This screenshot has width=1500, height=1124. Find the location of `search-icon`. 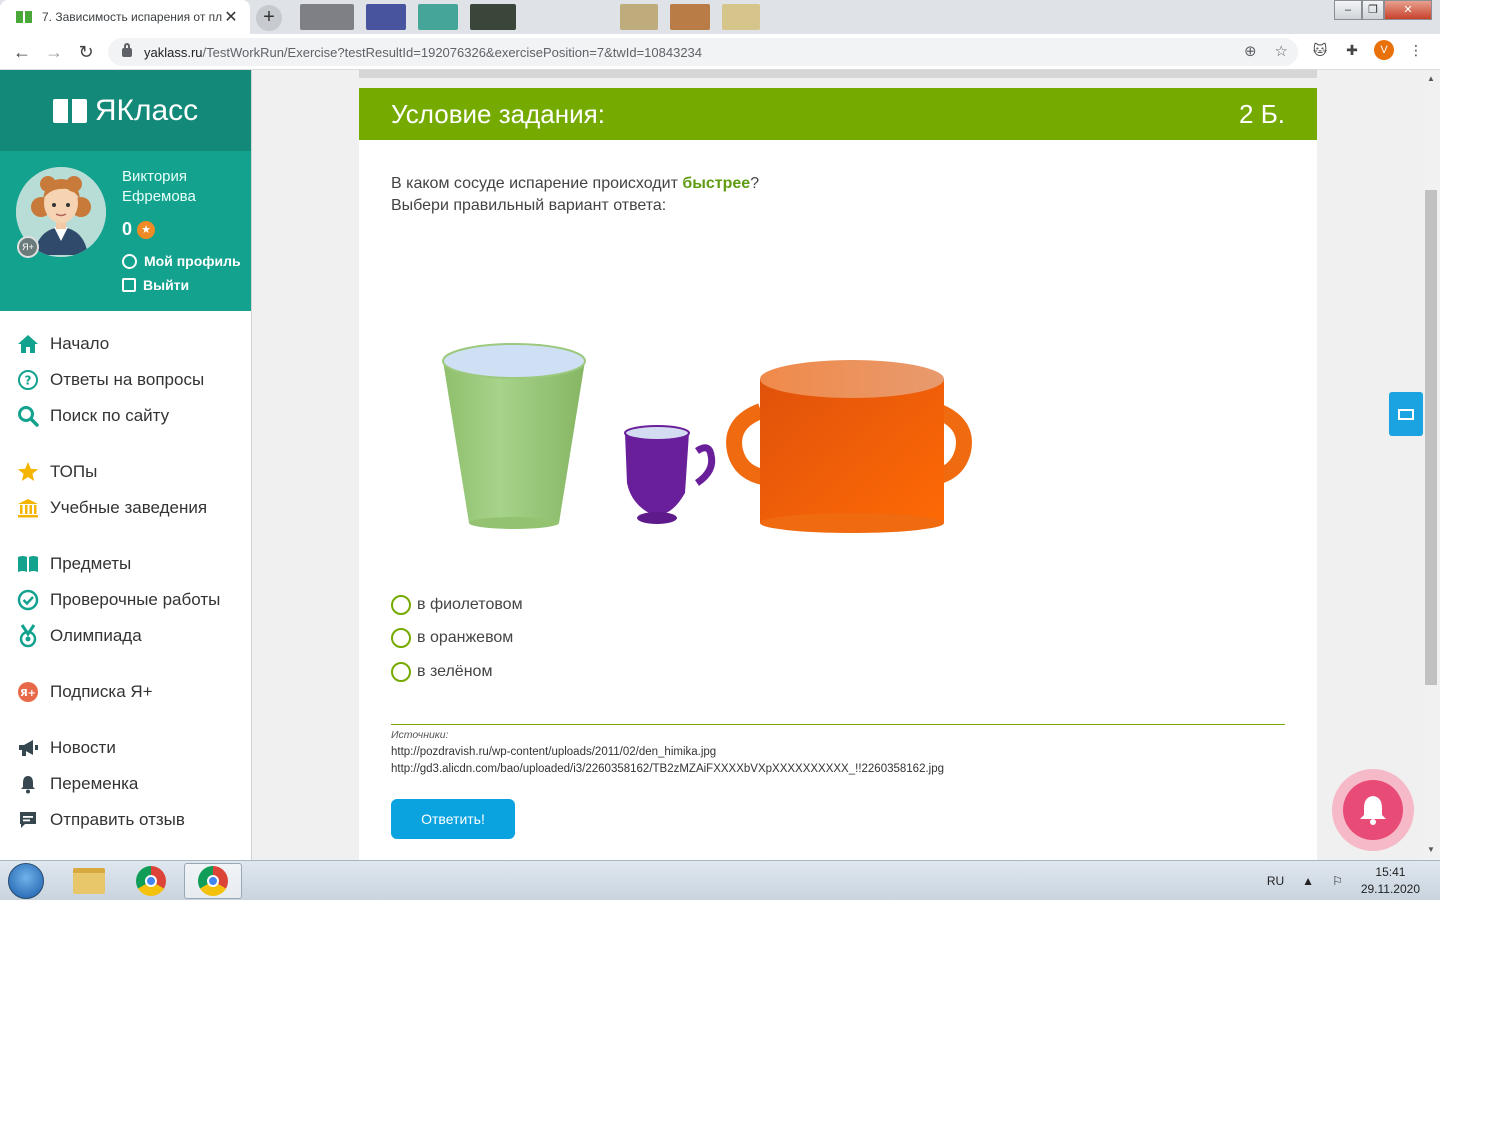

search-icon is located at coordinates (28, 416).